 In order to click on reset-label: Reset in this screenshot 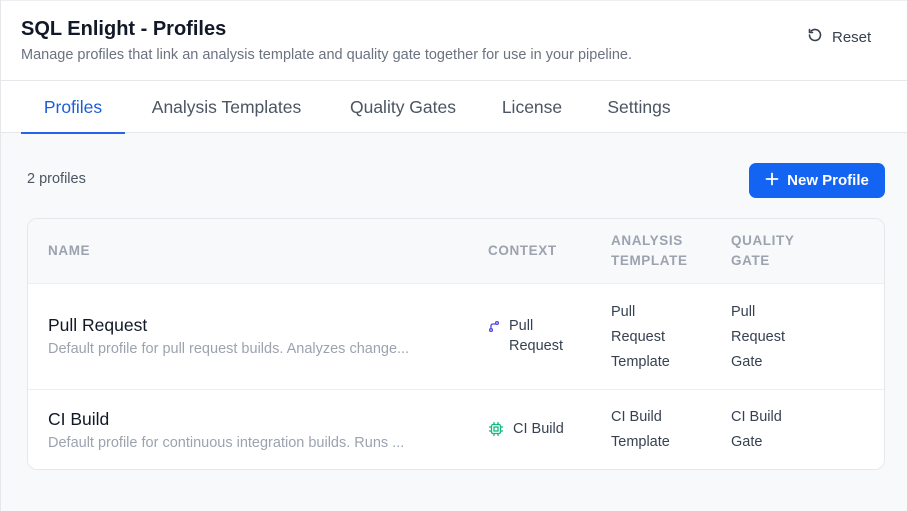, I will do `click(852, 37)`.